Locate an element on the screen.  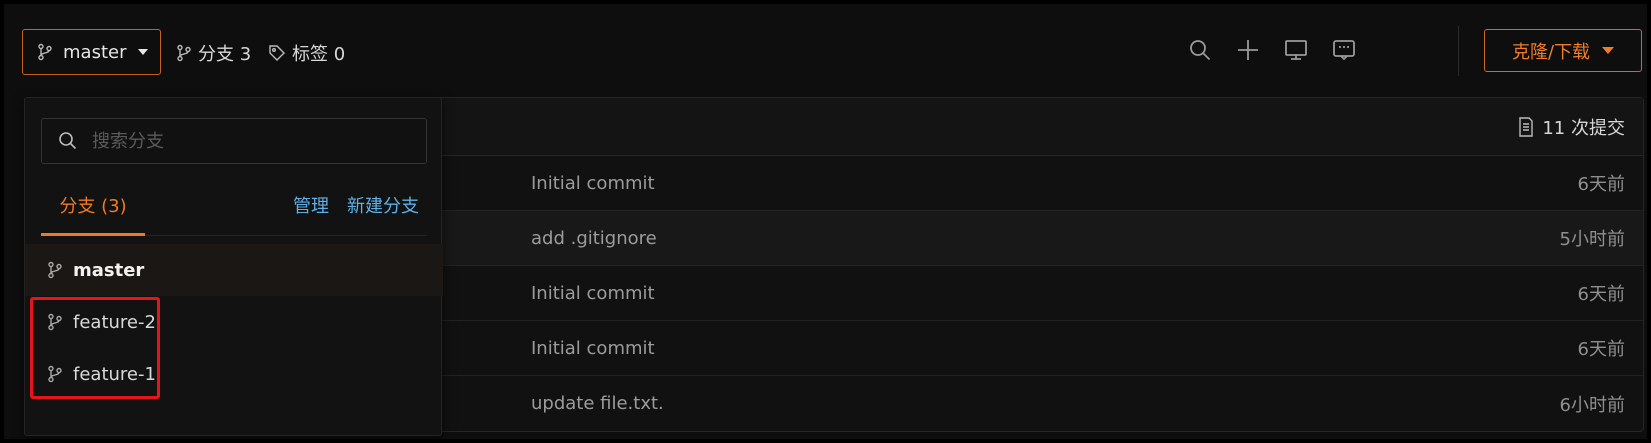
branch-selector-button: master is located at coordinates (91, 52).